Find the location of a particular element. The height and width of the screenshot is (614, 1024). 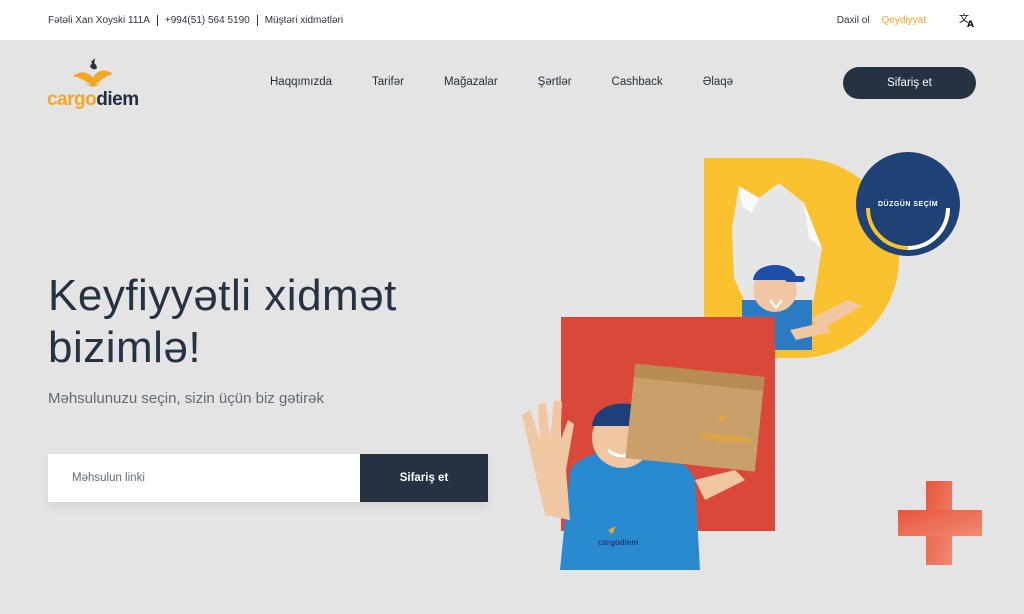

address-text: Fətəli Xan Xoyski 111A is located at coordinates (99, 20).